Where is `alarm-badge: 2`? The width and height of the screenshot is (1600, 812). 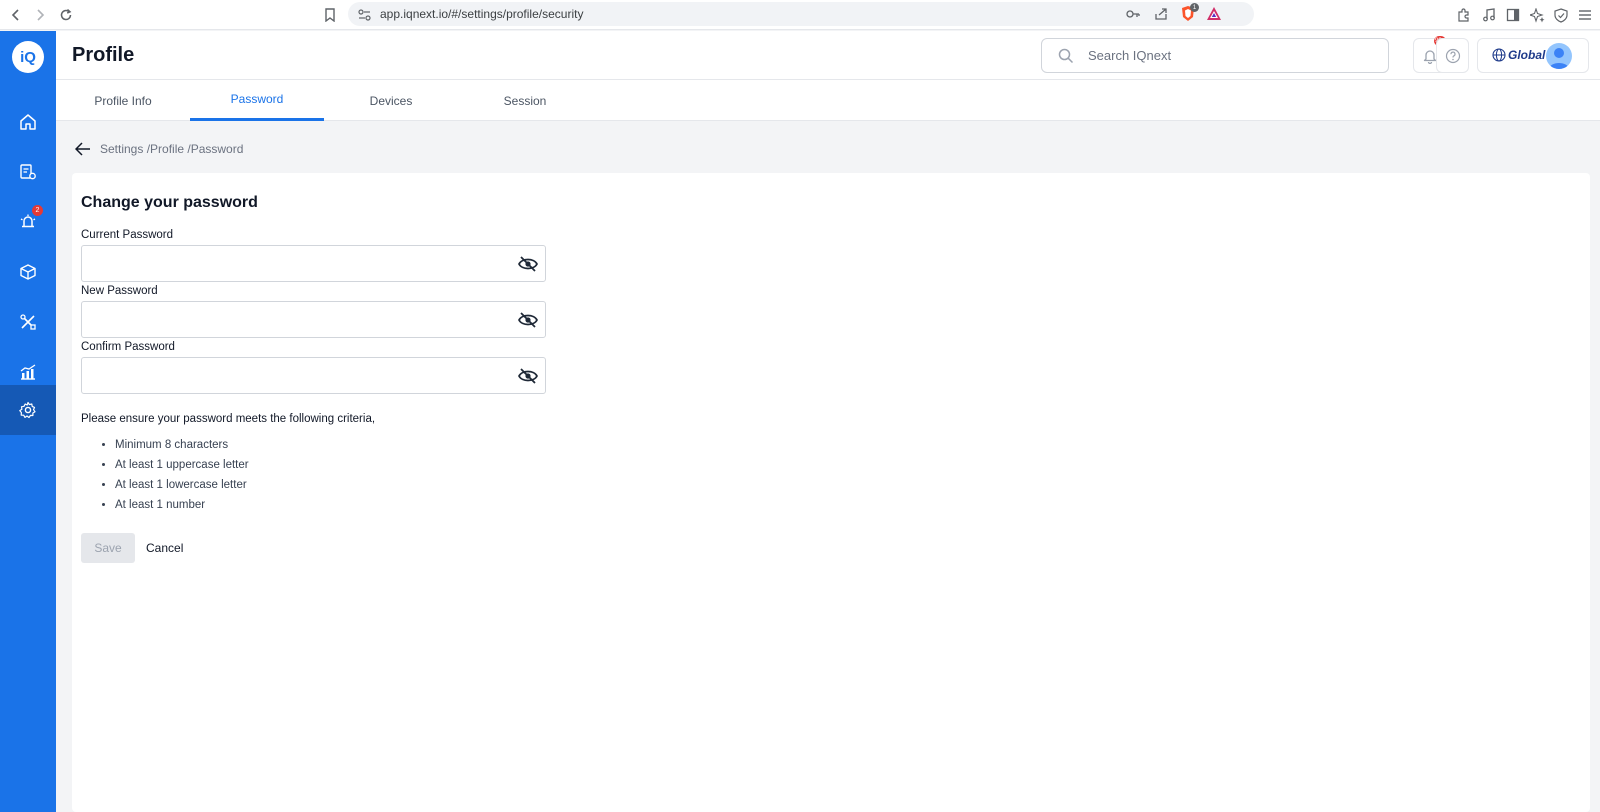 alarm-badge: 2 is located at coordinates (37, 210).